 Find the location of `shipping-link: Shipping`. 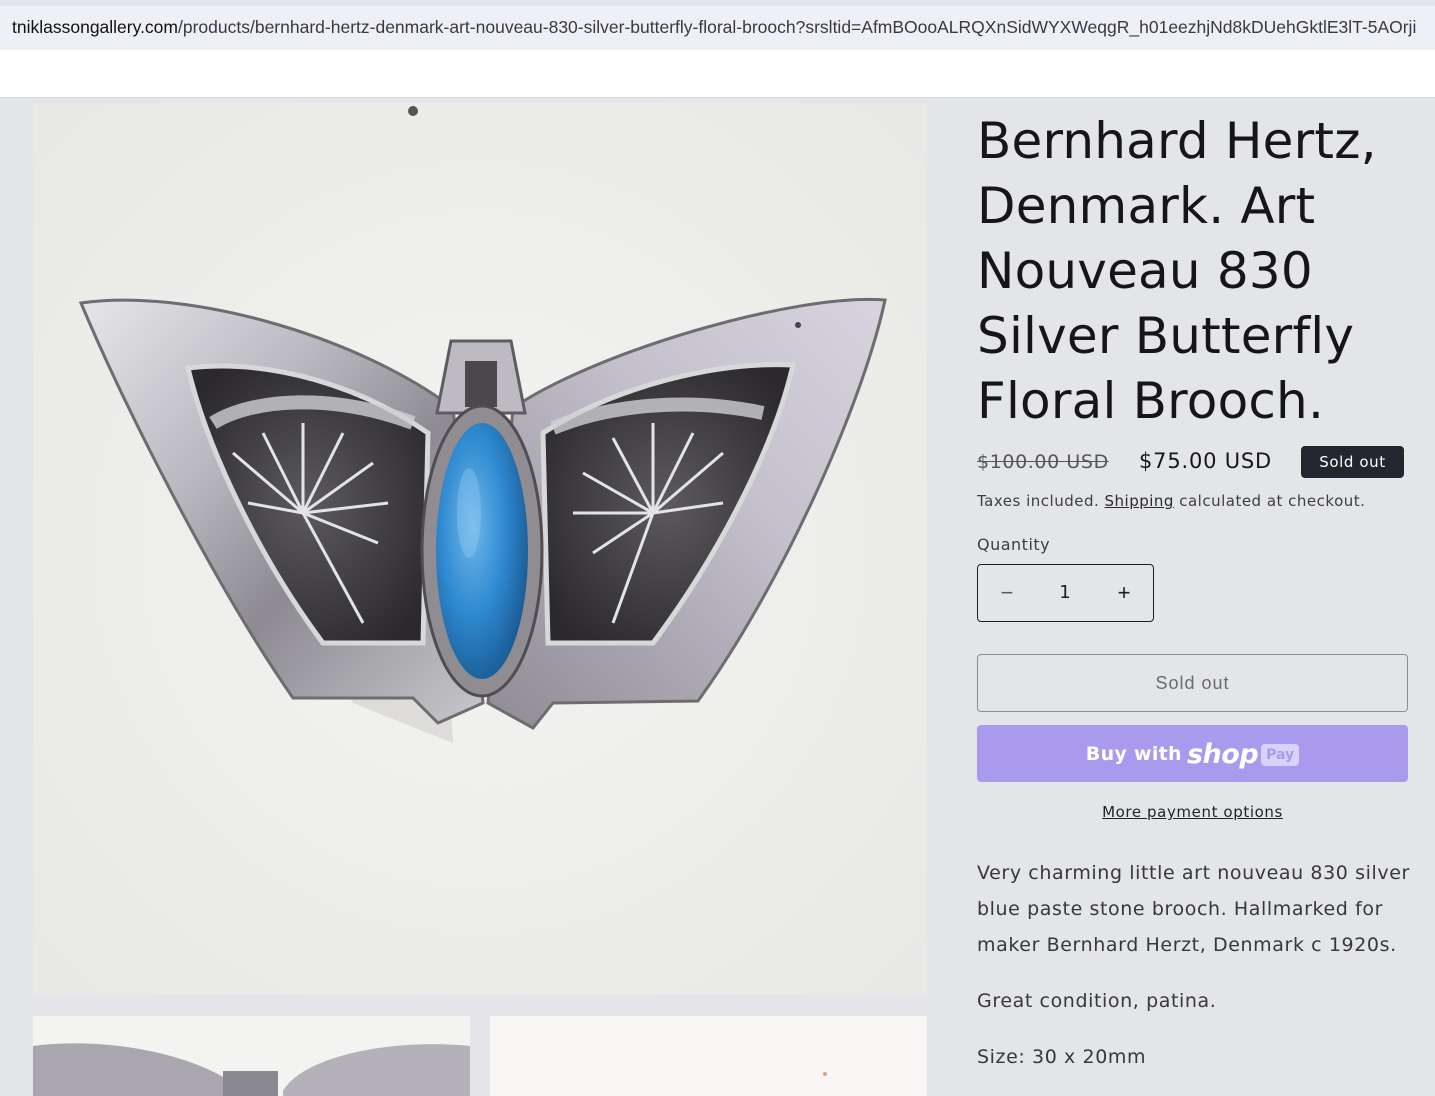

shipping-link: Shipping is located at coordinates (1139, 501).